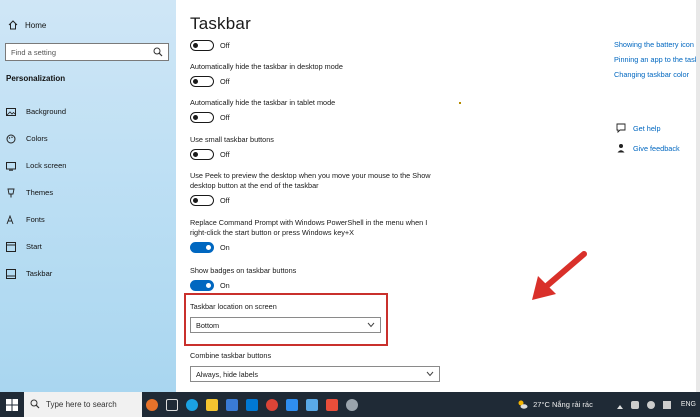 This screenshot has width=700, height=417. What do you see at coordinates (272, 404) in the screenshot?
I see `taskbar-app-chrome` at bounding box center [272, 404].